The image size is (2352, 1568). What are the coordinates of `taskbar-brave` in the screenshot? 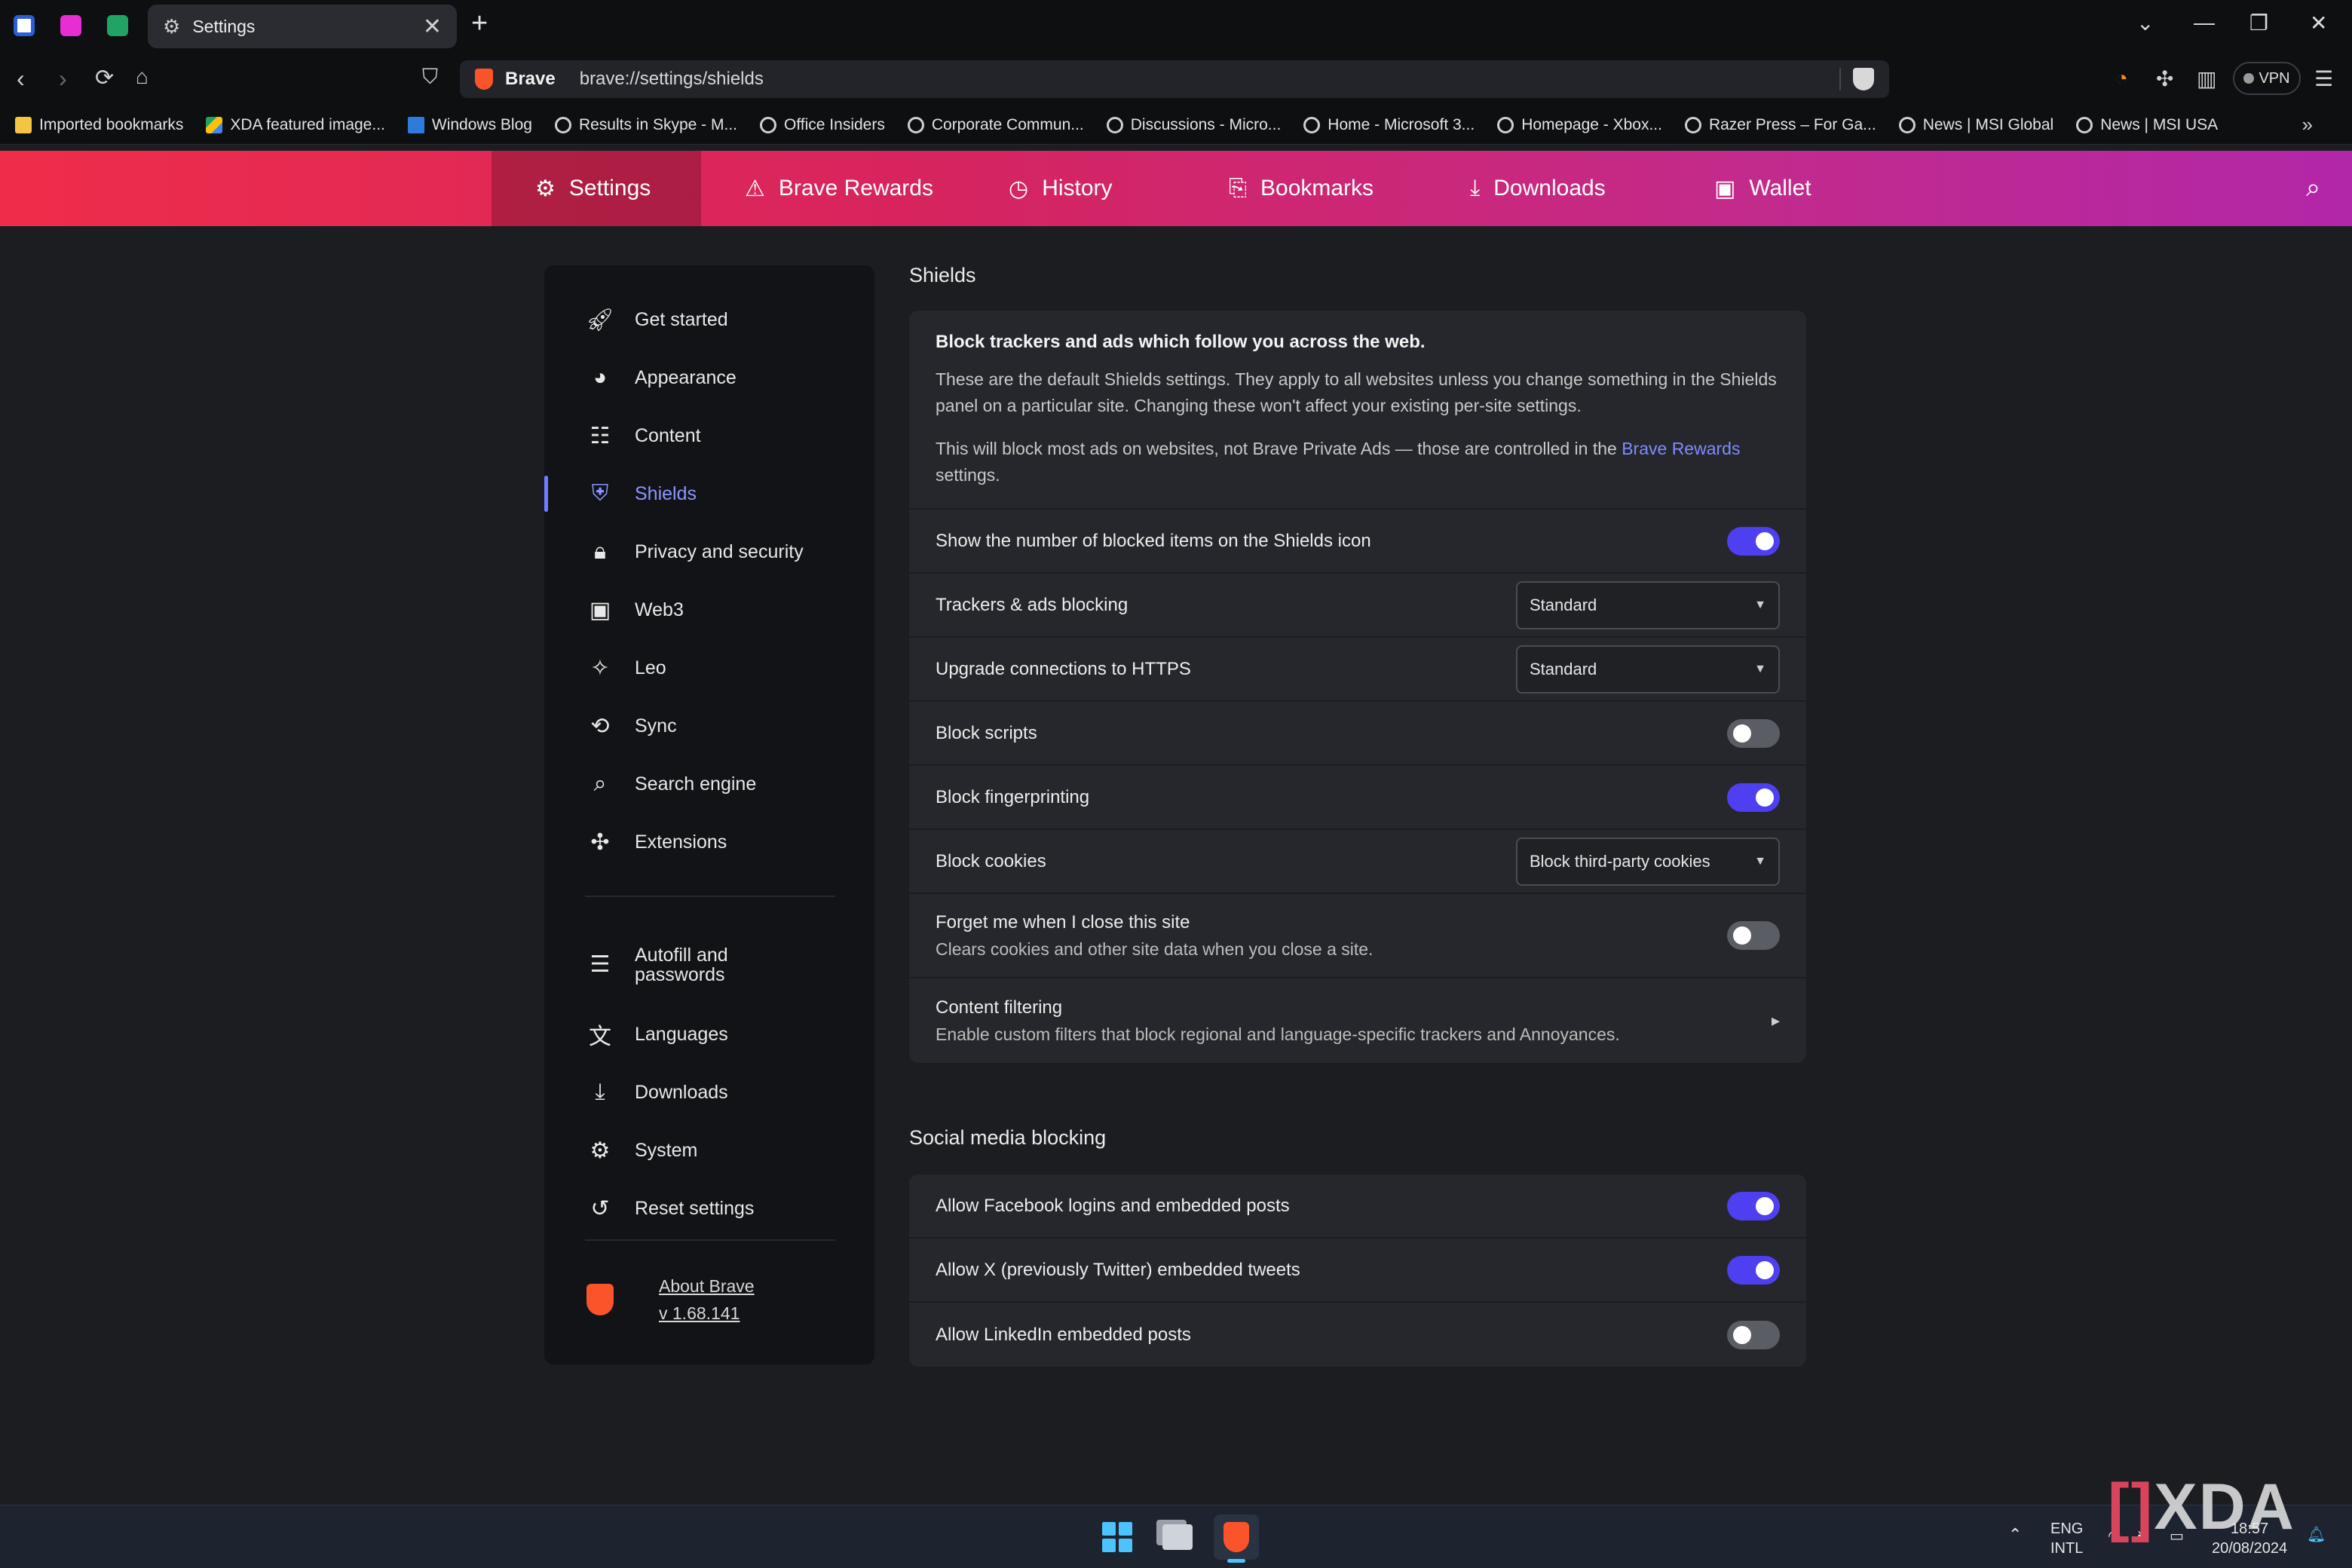 It's located at (1236, 1538).